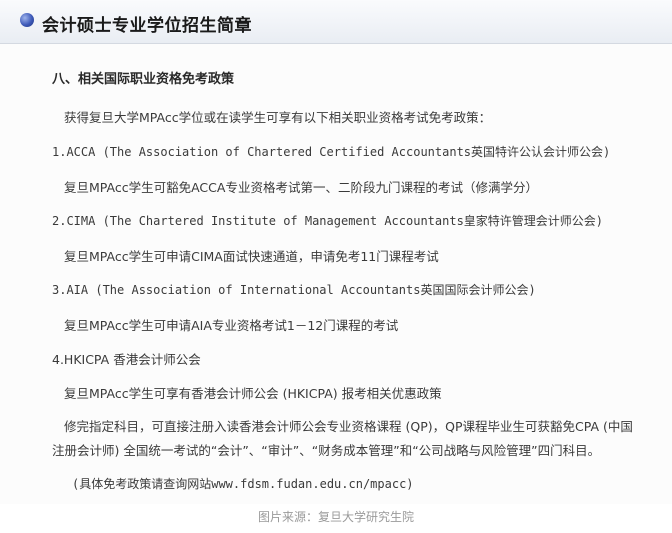 The width and height of the screenshot is (672, 533). I want to click on item-detail-hkicpa: 复旦MPAcc学生可享有香港会计师公会 (HKICPA) 报考相关优惠政策, so click(253, 393).